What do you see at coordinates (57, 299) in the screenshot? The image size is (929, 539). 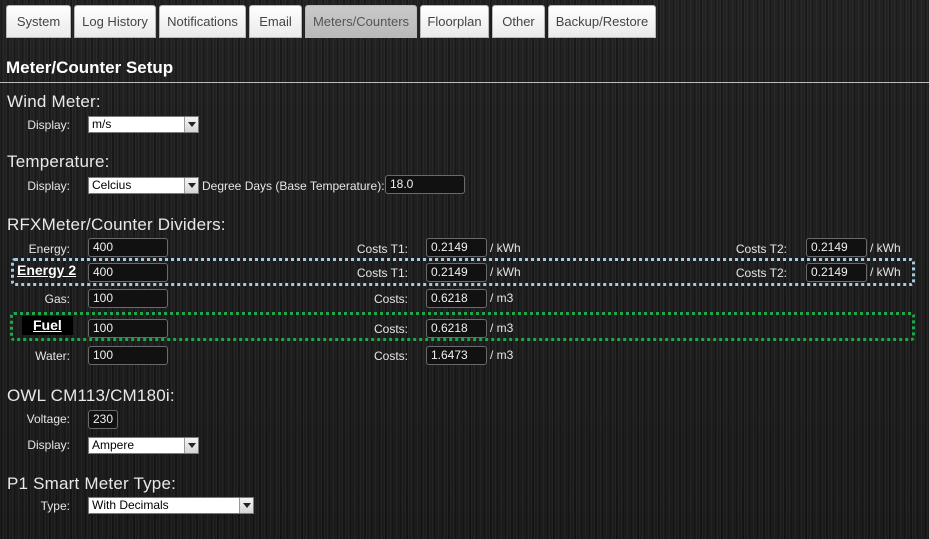 I see `gas-label: Gas:` at bounding box center [57, 299].